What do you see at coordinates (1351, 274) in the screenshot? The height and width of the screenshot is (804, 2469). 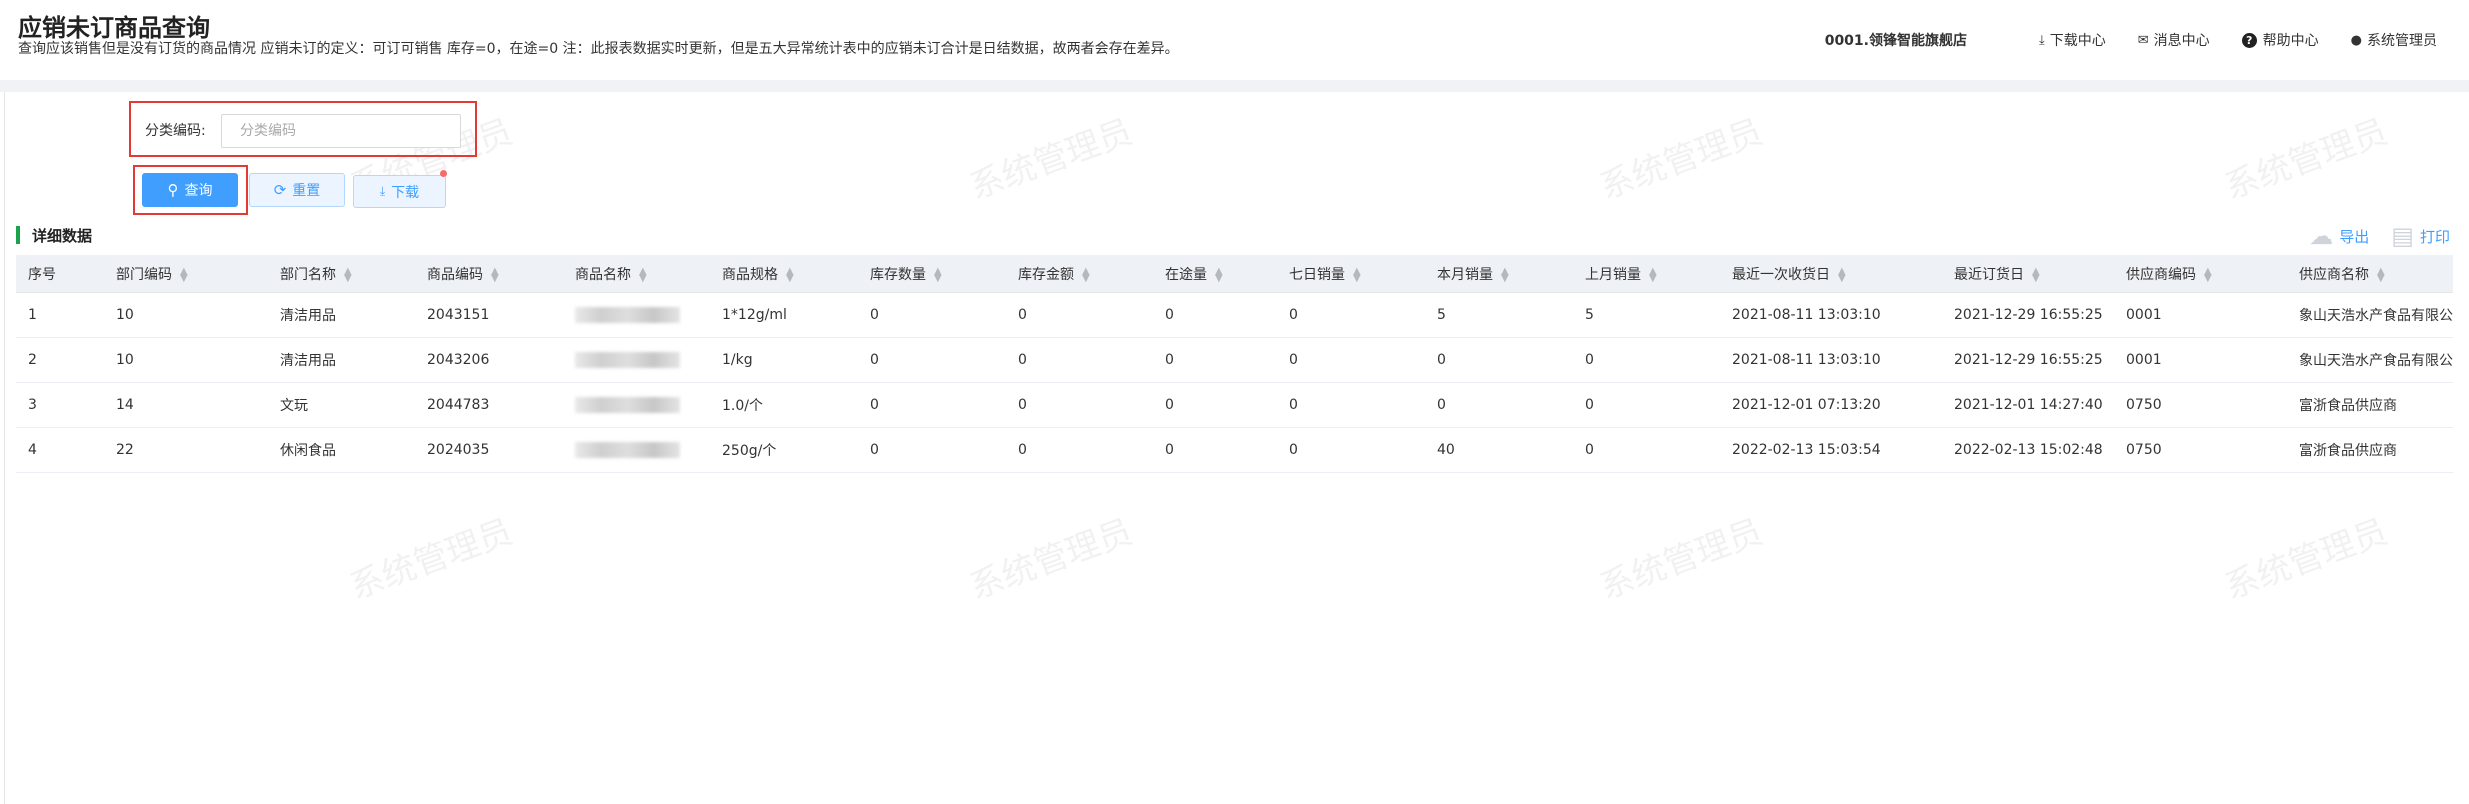 I see `column-header: 七日销量 ▲ ▼` at bounding box center [1351, 274].